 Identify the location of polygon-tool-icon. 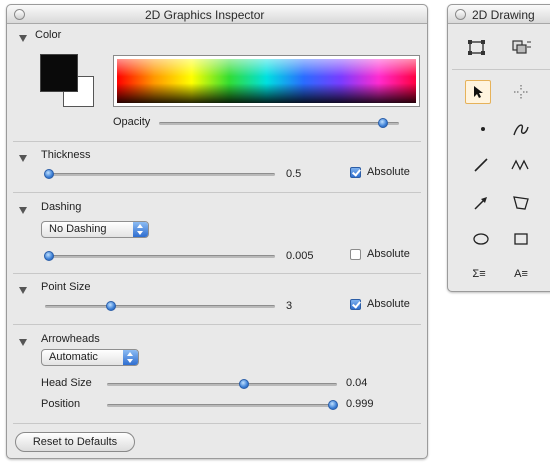
(521, 203).